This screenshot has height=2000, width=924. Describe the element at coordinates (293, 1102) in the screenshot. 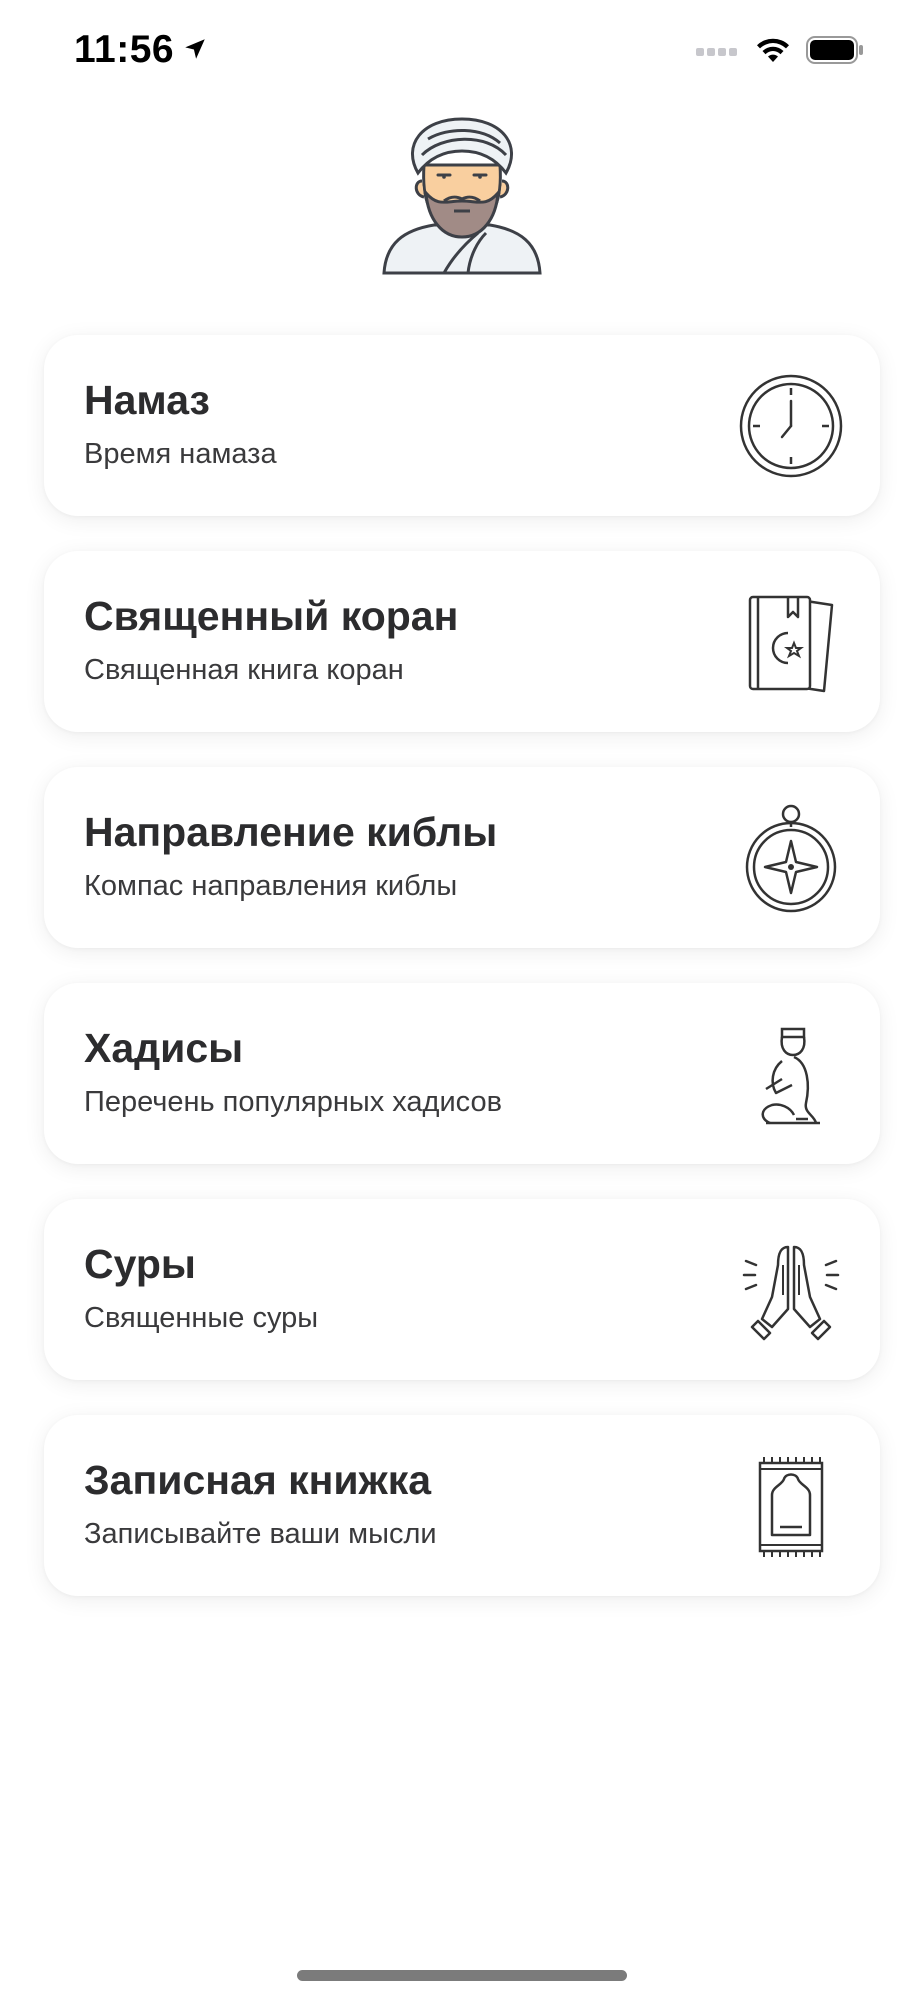

I see `menu-item-subtitle: Перечень популярных хадисов` at that location.